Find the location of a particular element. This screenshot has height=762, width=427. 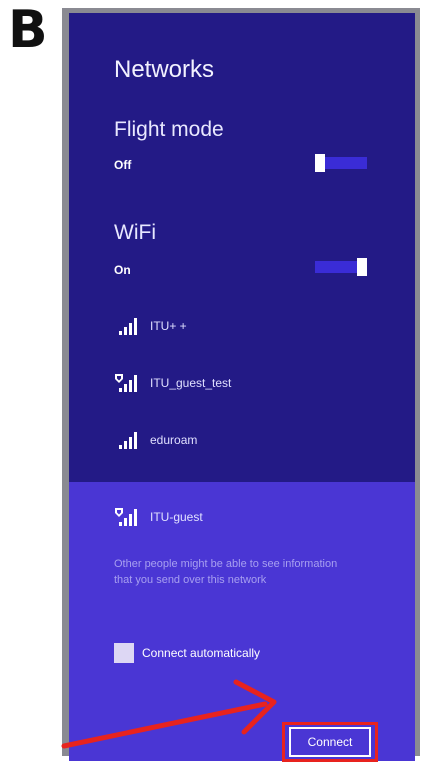

connect-button: Connect is located at coordinates (330, 742).